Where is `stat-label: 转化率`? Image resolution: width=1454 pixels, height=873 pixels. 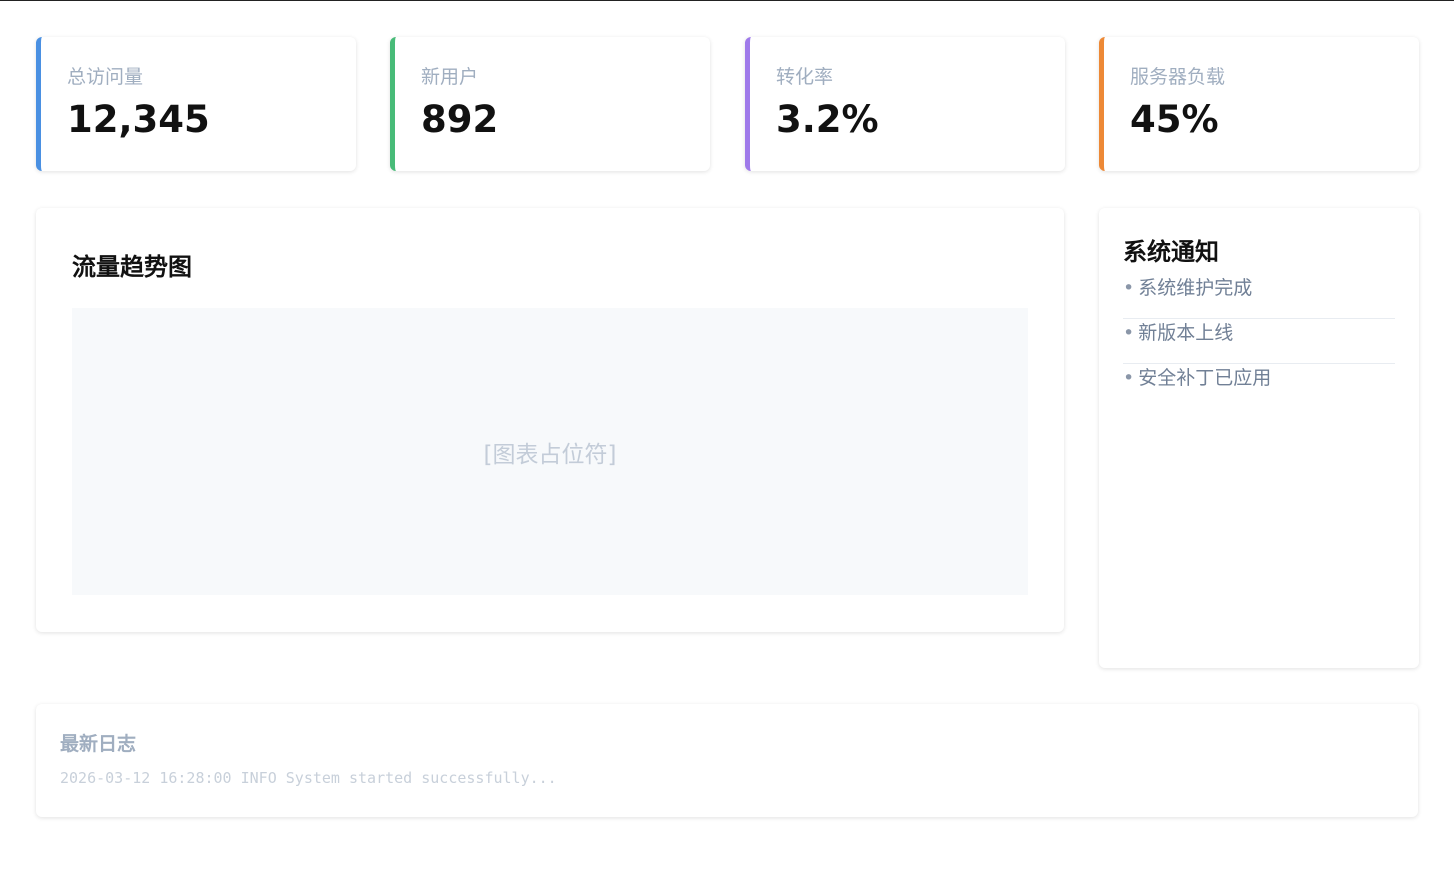 stat-label: 转化率 is located at coordinates (805, 77).